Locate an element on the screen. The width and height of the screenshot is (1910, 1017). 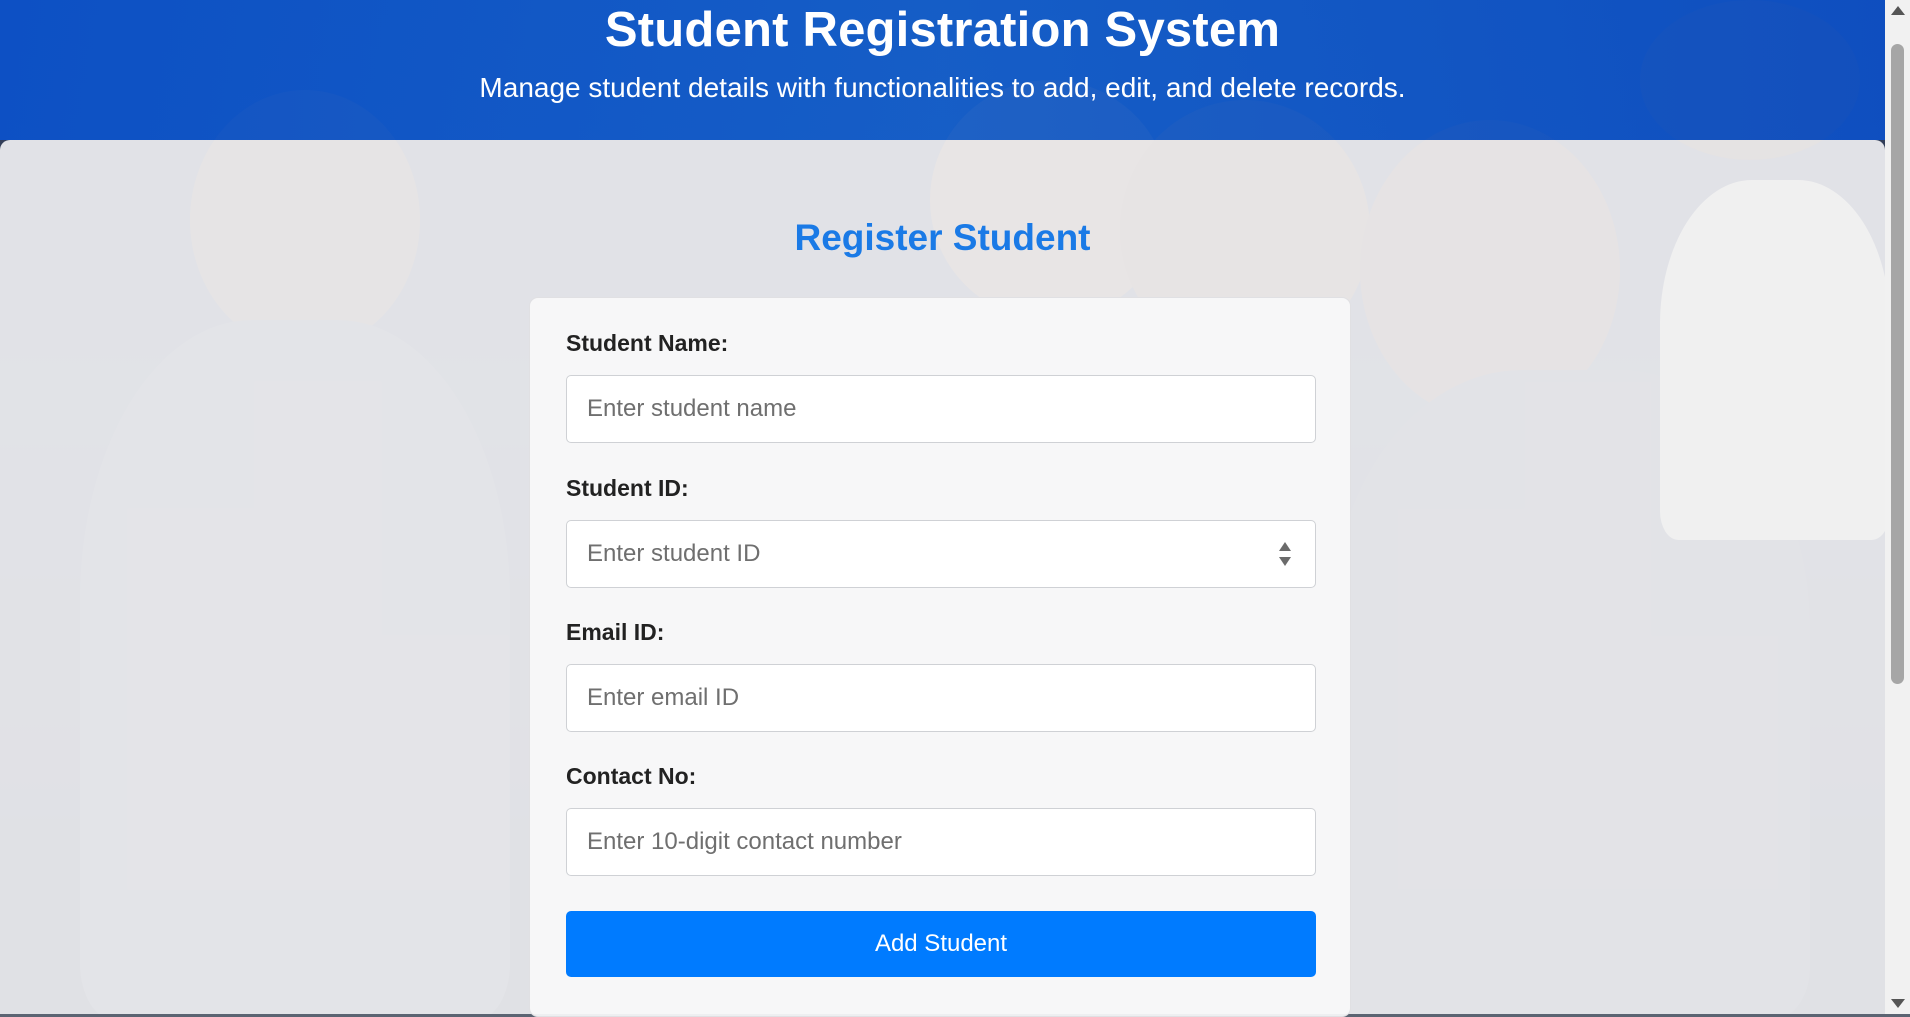
number-spinner-icon is located at coordinates (1285, 554).